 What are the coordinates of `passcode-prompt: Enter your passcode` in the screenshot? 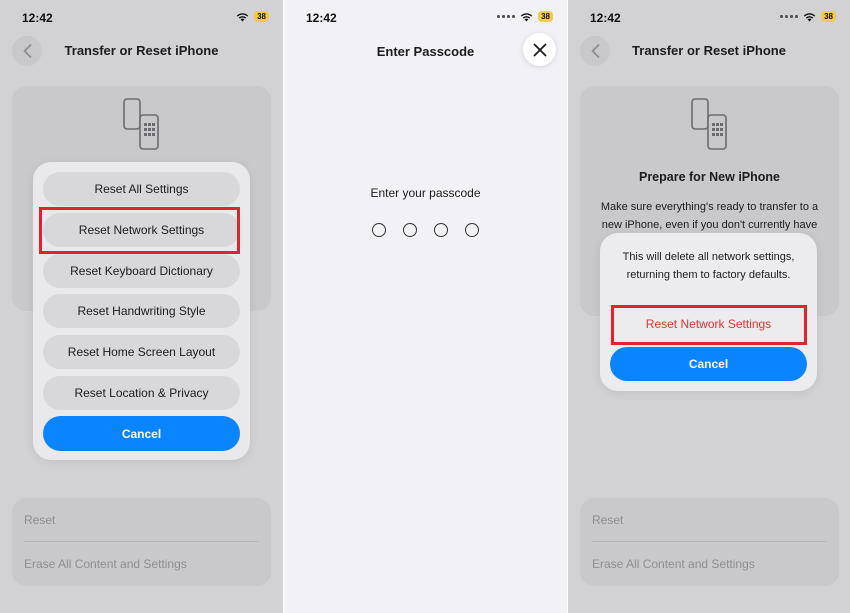 It's located at (425, 193).